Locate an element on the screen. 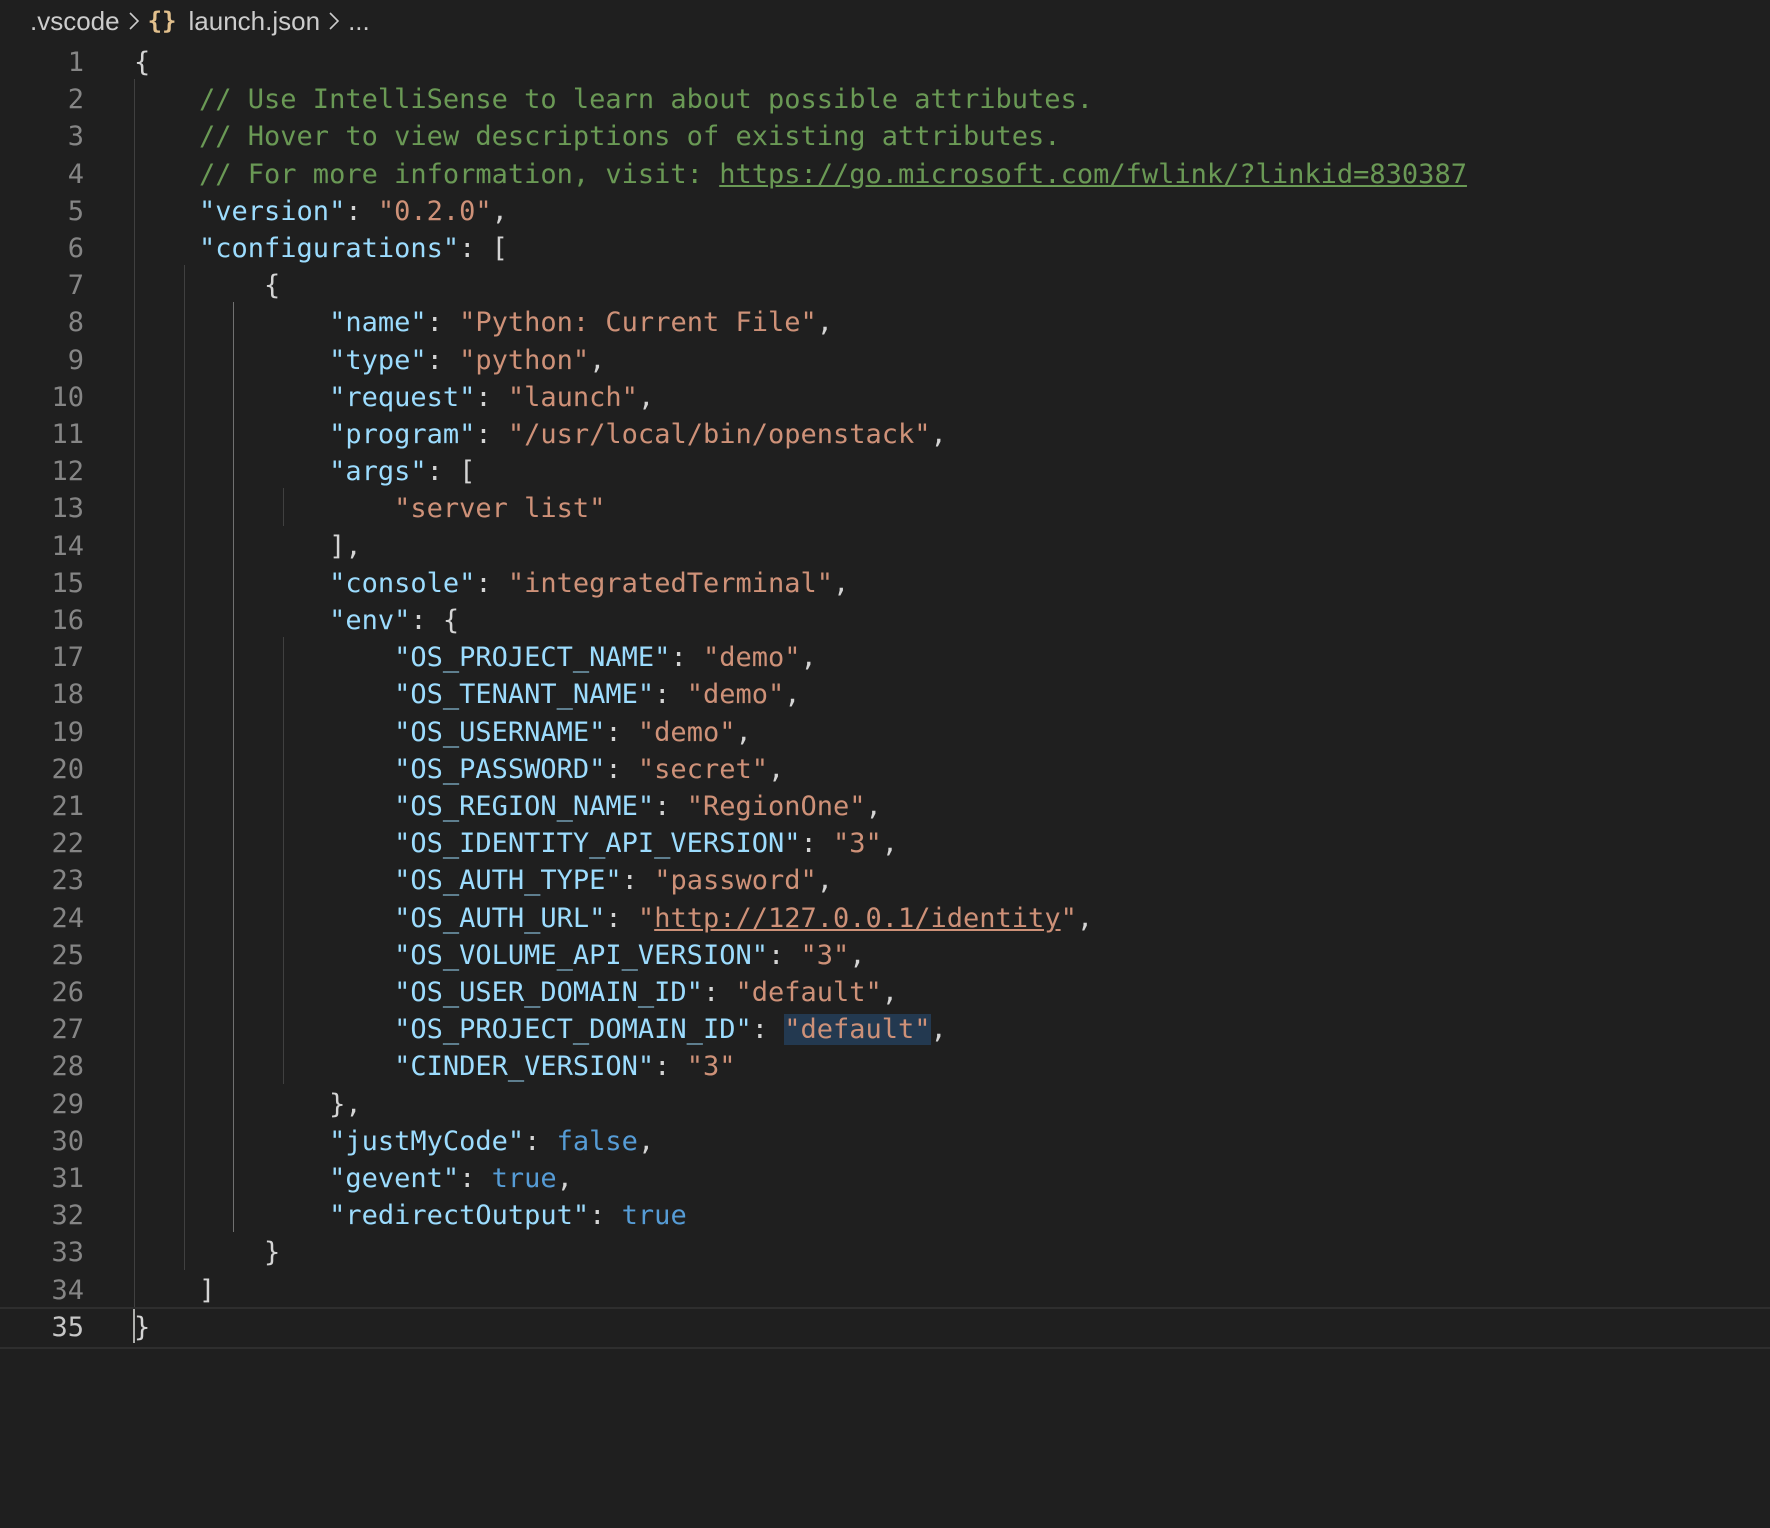 This screenshot has height=1528, width=1770. code-line: 34 ] is located at coordinates (885, 1291).